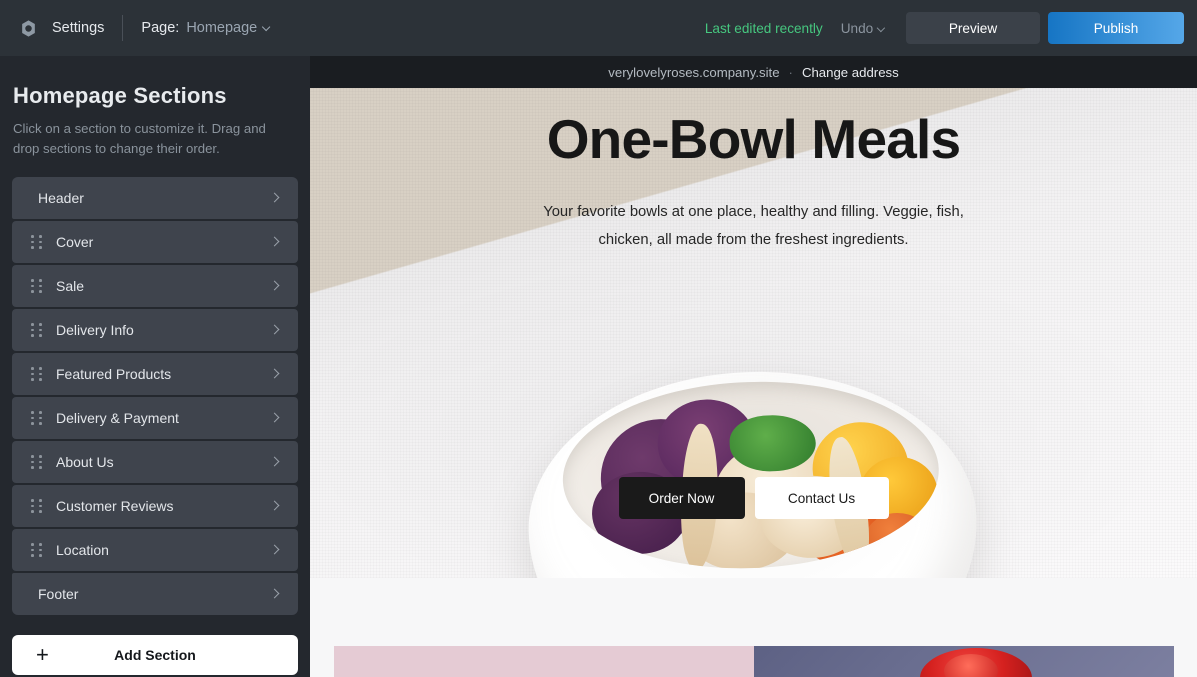 The width and height of the screenshot is (1197, 677). Describe the element at coordinates (115, 506) in the screenshot. I see `sidebar-item-label: Customer Reviews` at that location.